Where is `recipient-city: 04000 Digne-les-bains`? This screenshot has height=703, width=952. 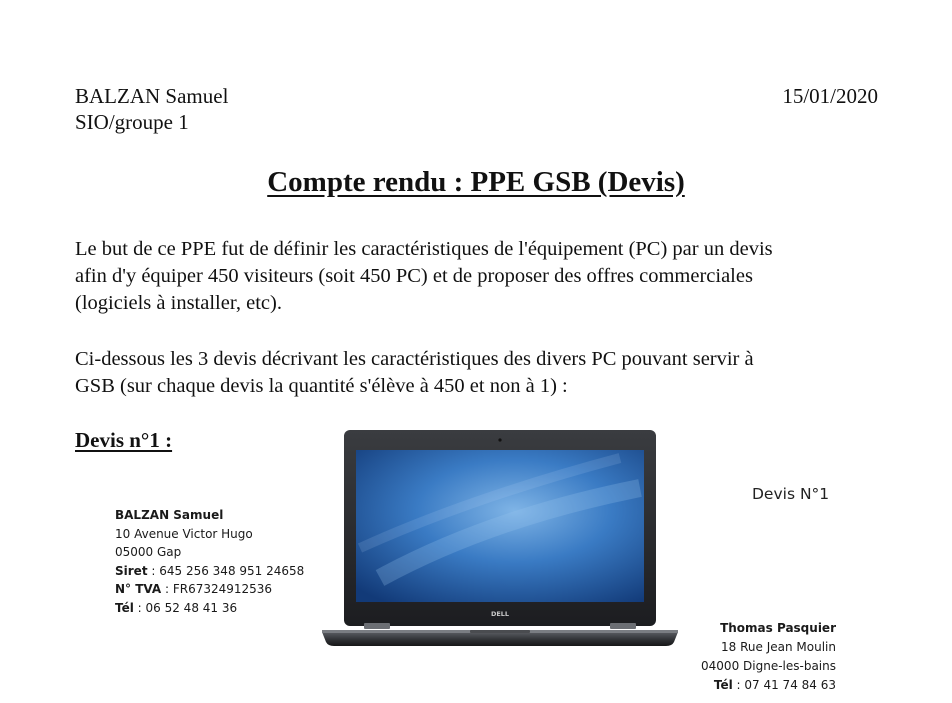
recipient-city: 04000 Digne-les-bains is located at coordinates (768, 666).